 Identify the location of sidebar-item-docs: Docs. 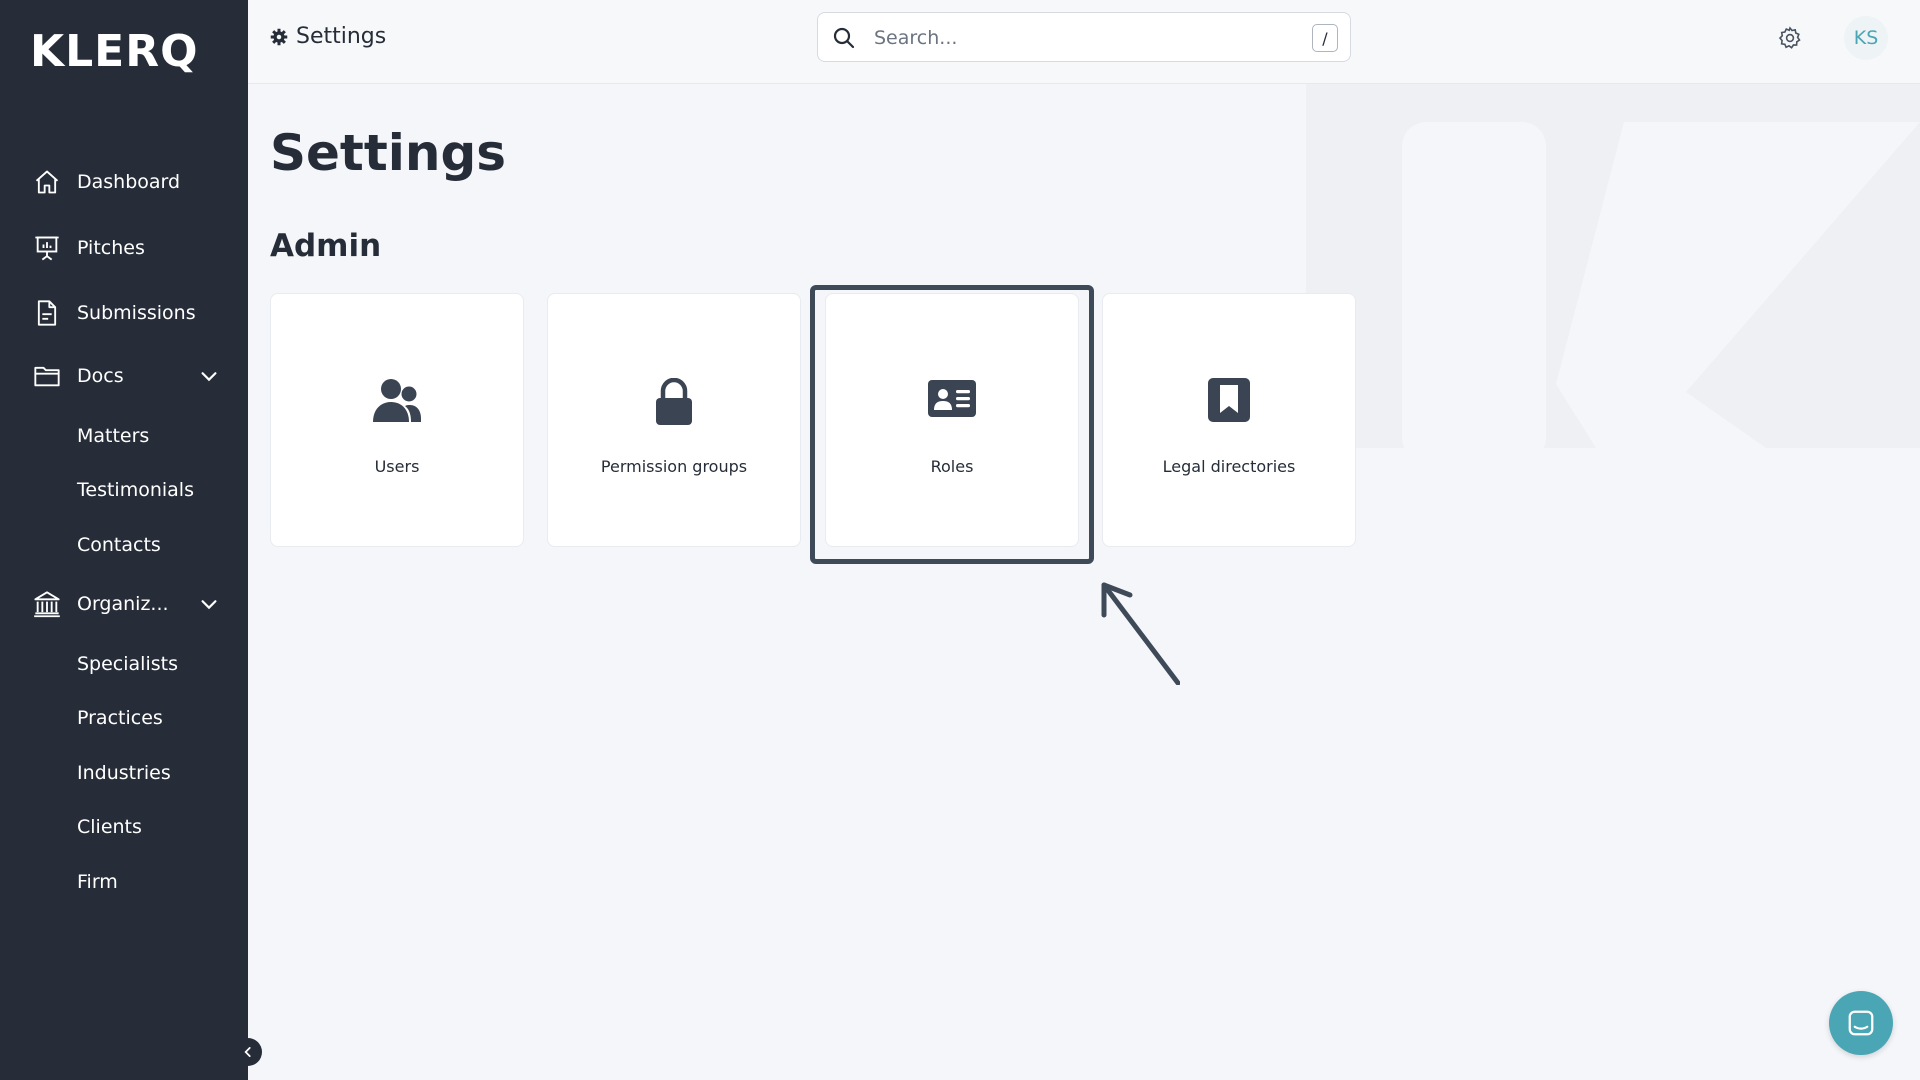
(124, 376).